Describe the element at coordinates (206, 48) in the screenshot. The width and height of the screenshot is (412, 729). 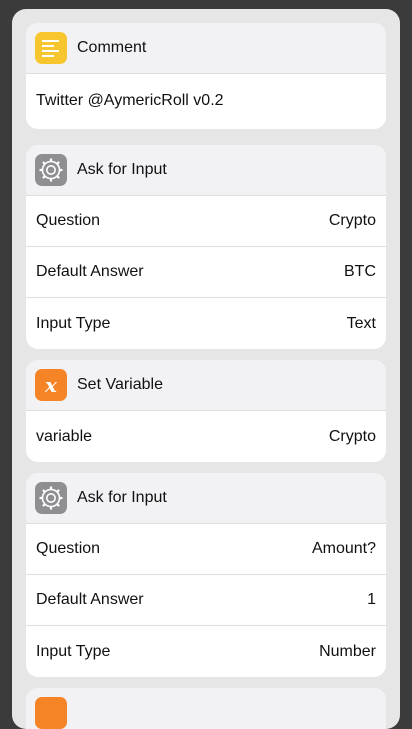
I see `card-header: Comment` at that location.